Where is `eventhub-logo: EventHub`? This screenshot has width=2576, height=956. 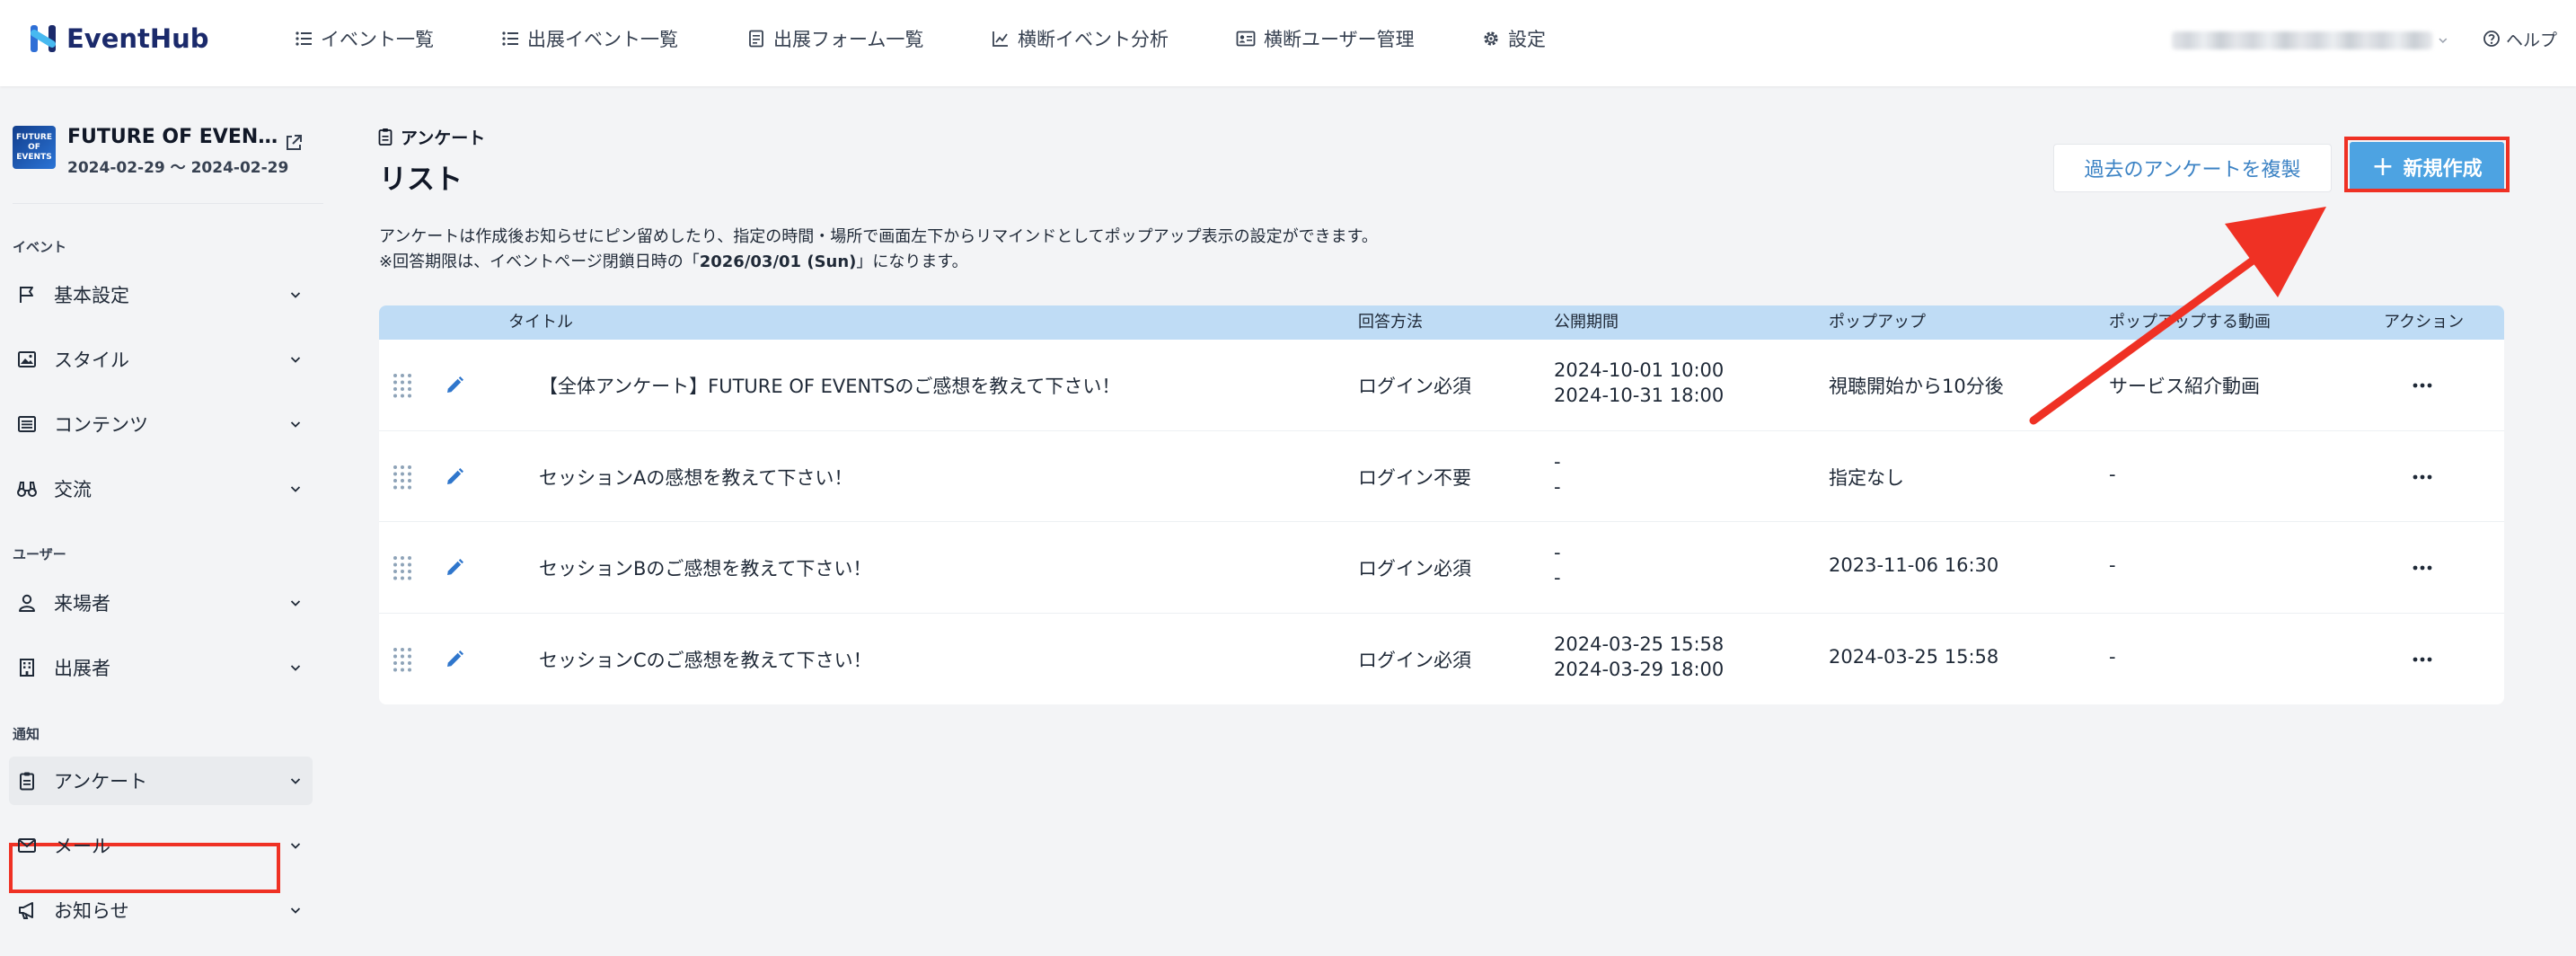
eventhub-logo: EventHub is located at coordinates (118, 39).